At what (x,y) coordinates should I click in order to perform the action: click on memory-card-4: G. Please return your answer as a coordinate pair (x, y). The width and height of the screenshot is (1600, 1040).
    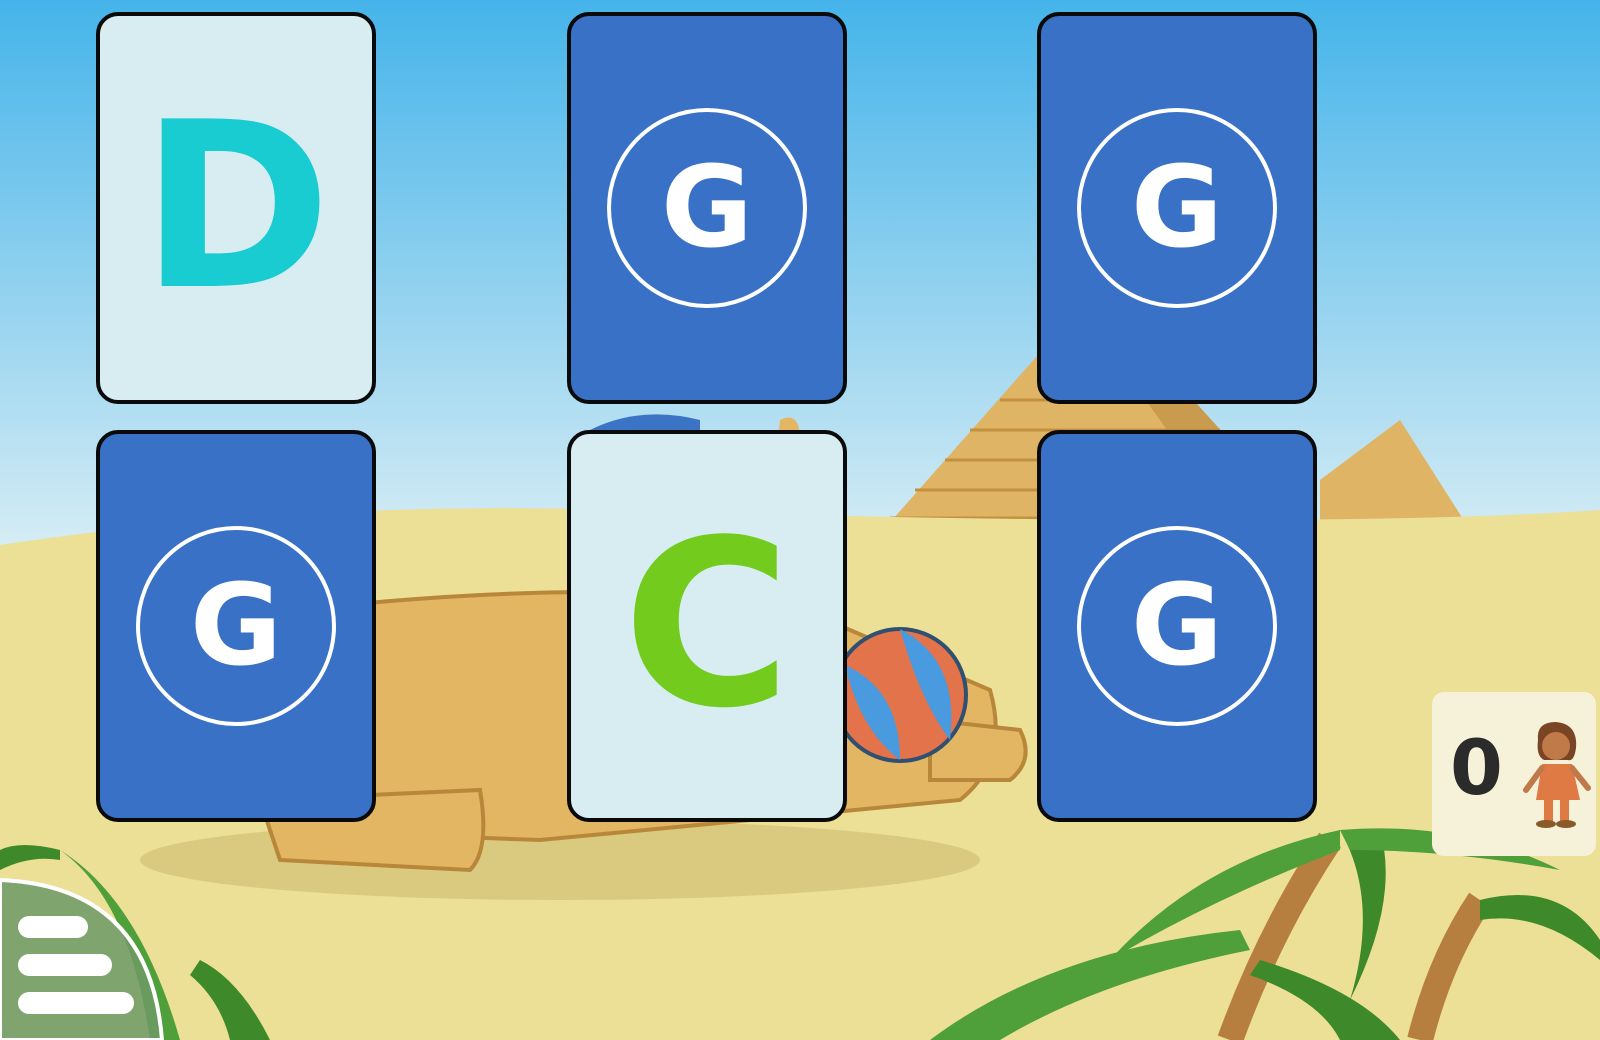
    Looking at the image, I should click on (236, 626).